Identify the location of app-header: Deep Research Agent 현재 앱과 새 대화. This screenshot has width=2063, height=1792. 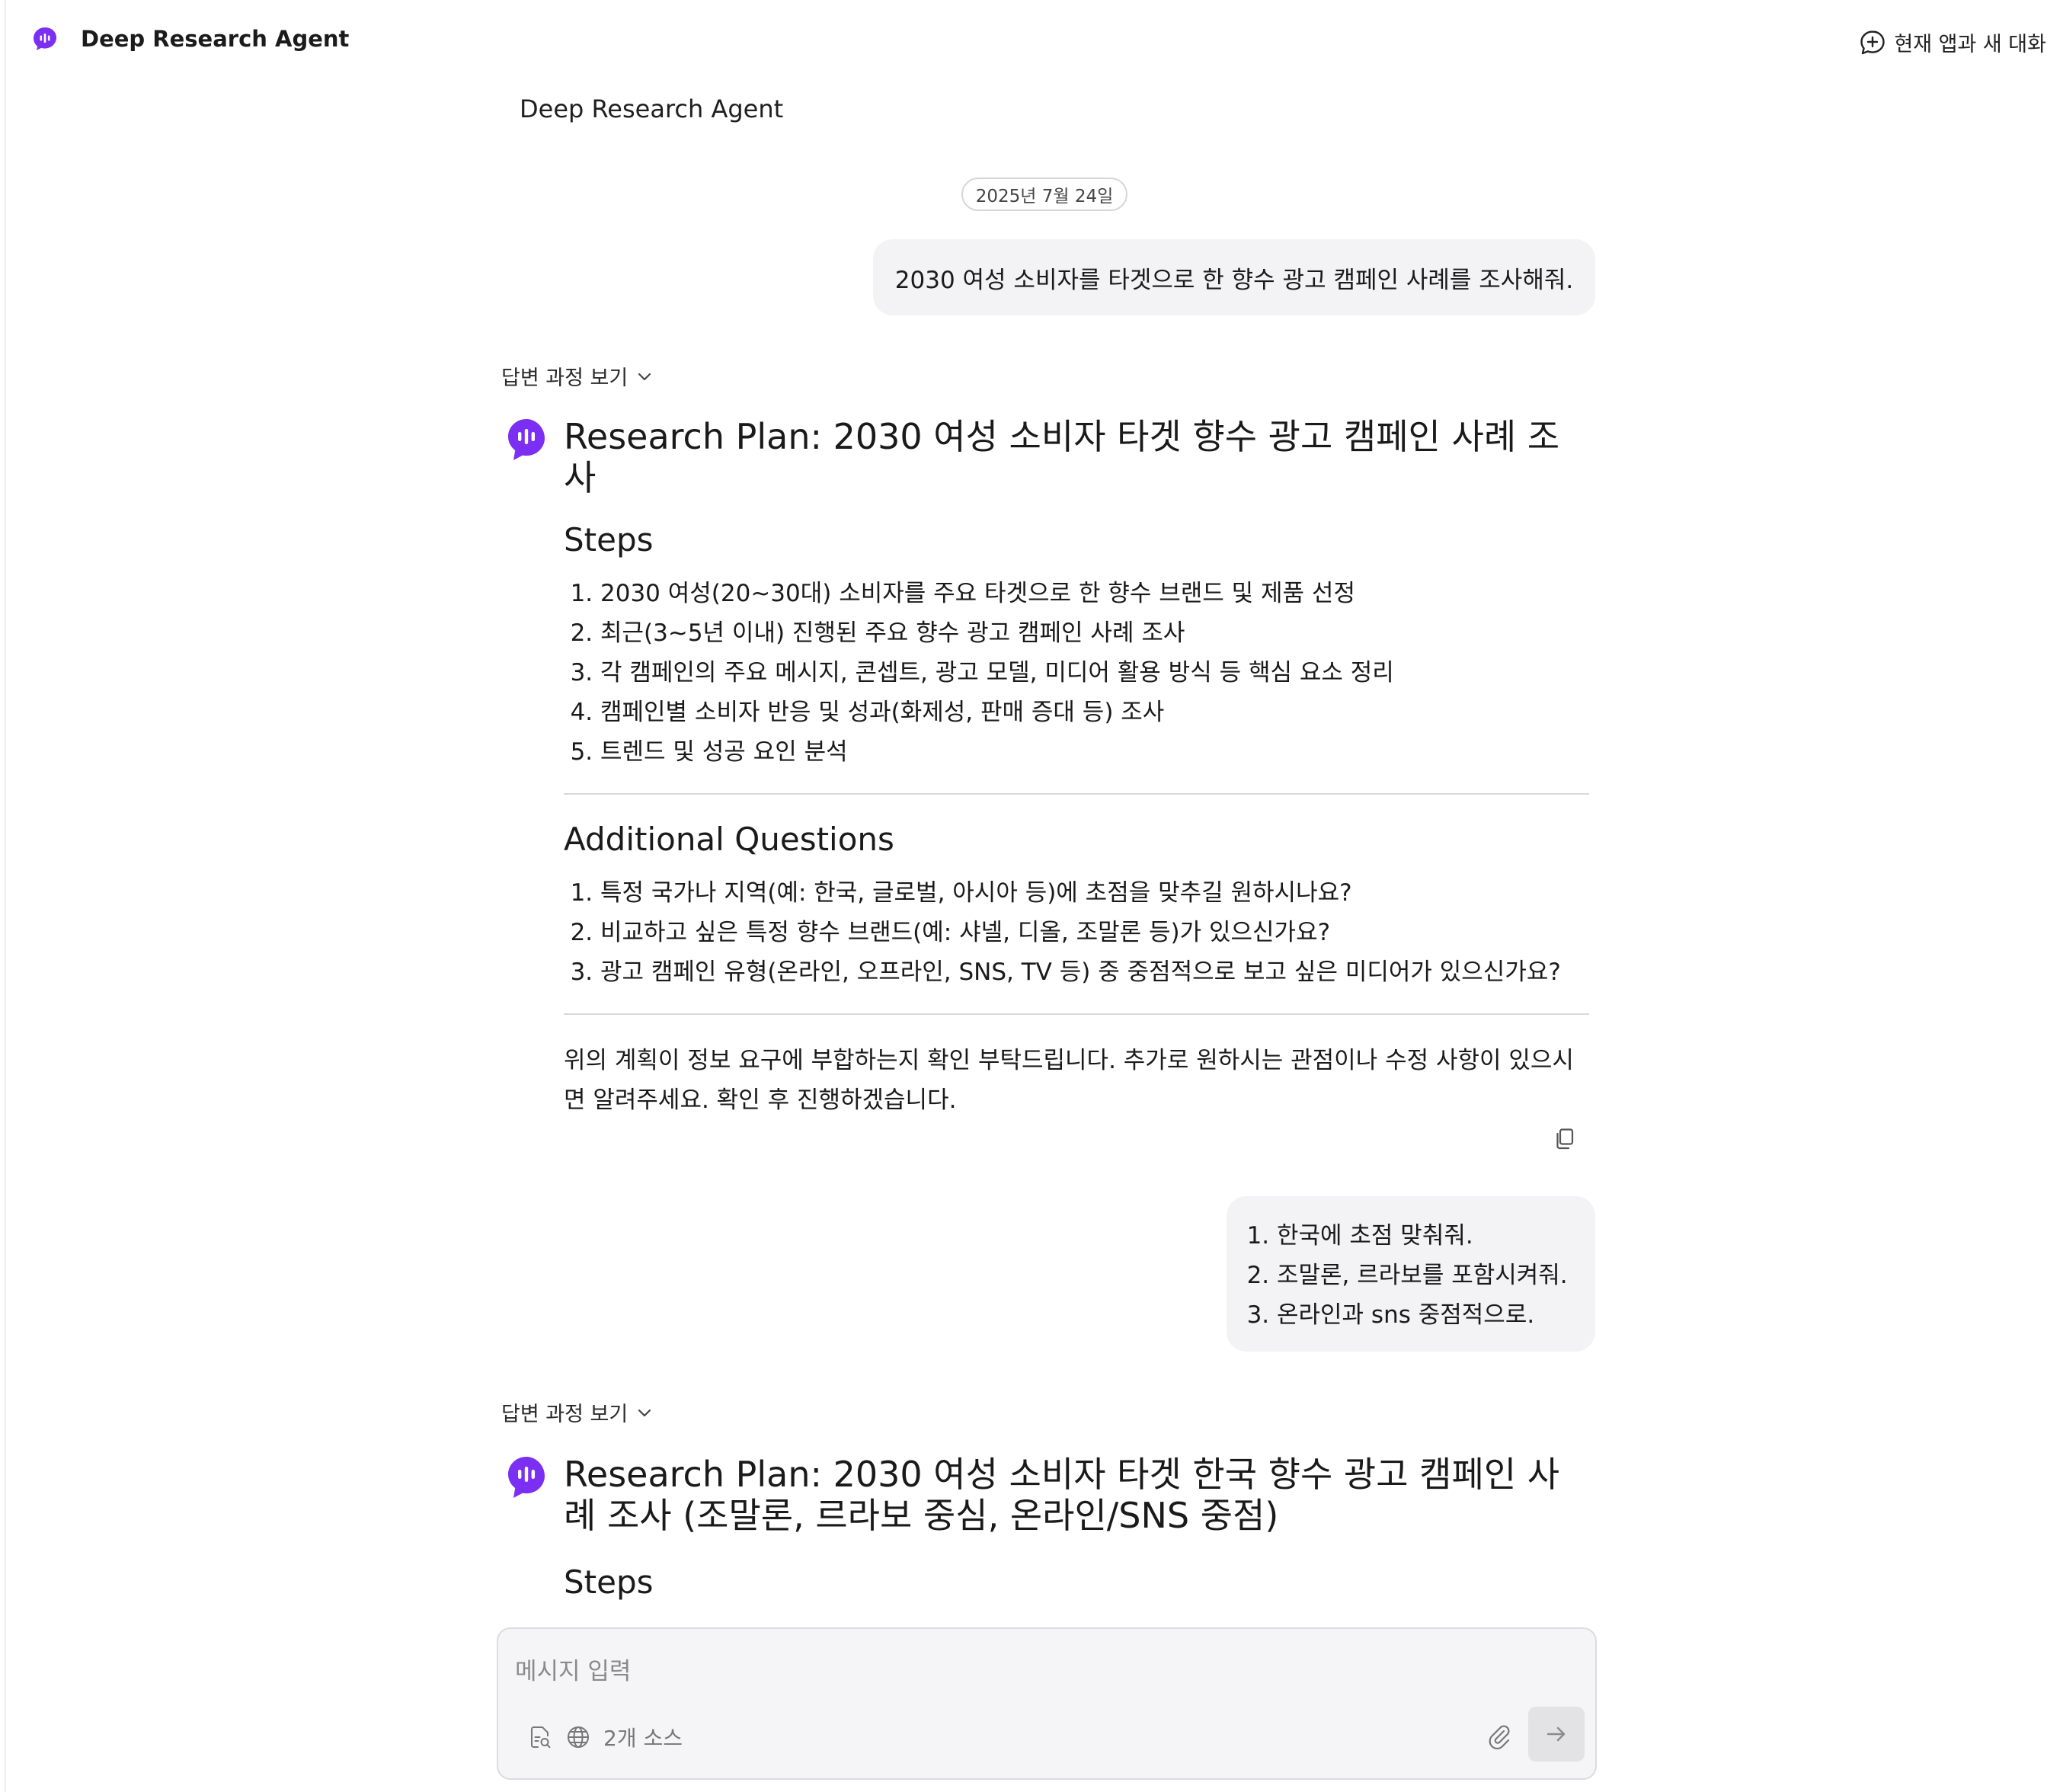
(1031, 42).